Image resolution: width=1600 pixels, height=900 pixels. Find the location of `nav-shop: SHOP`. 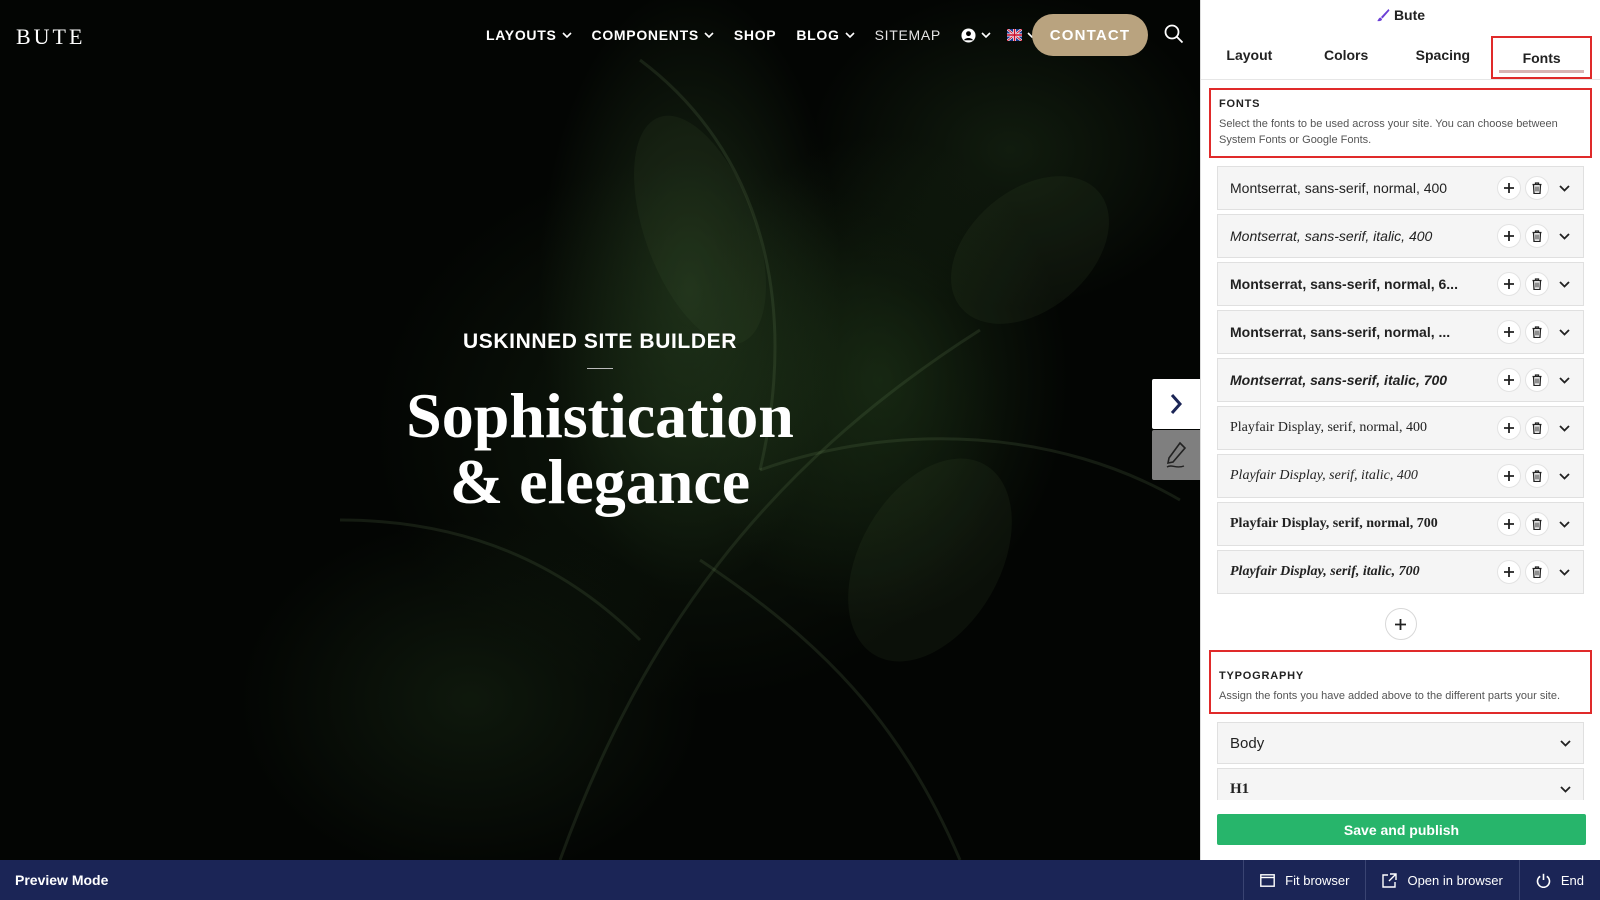

nav-shop: SHOP is located at coordinates (755, 35).